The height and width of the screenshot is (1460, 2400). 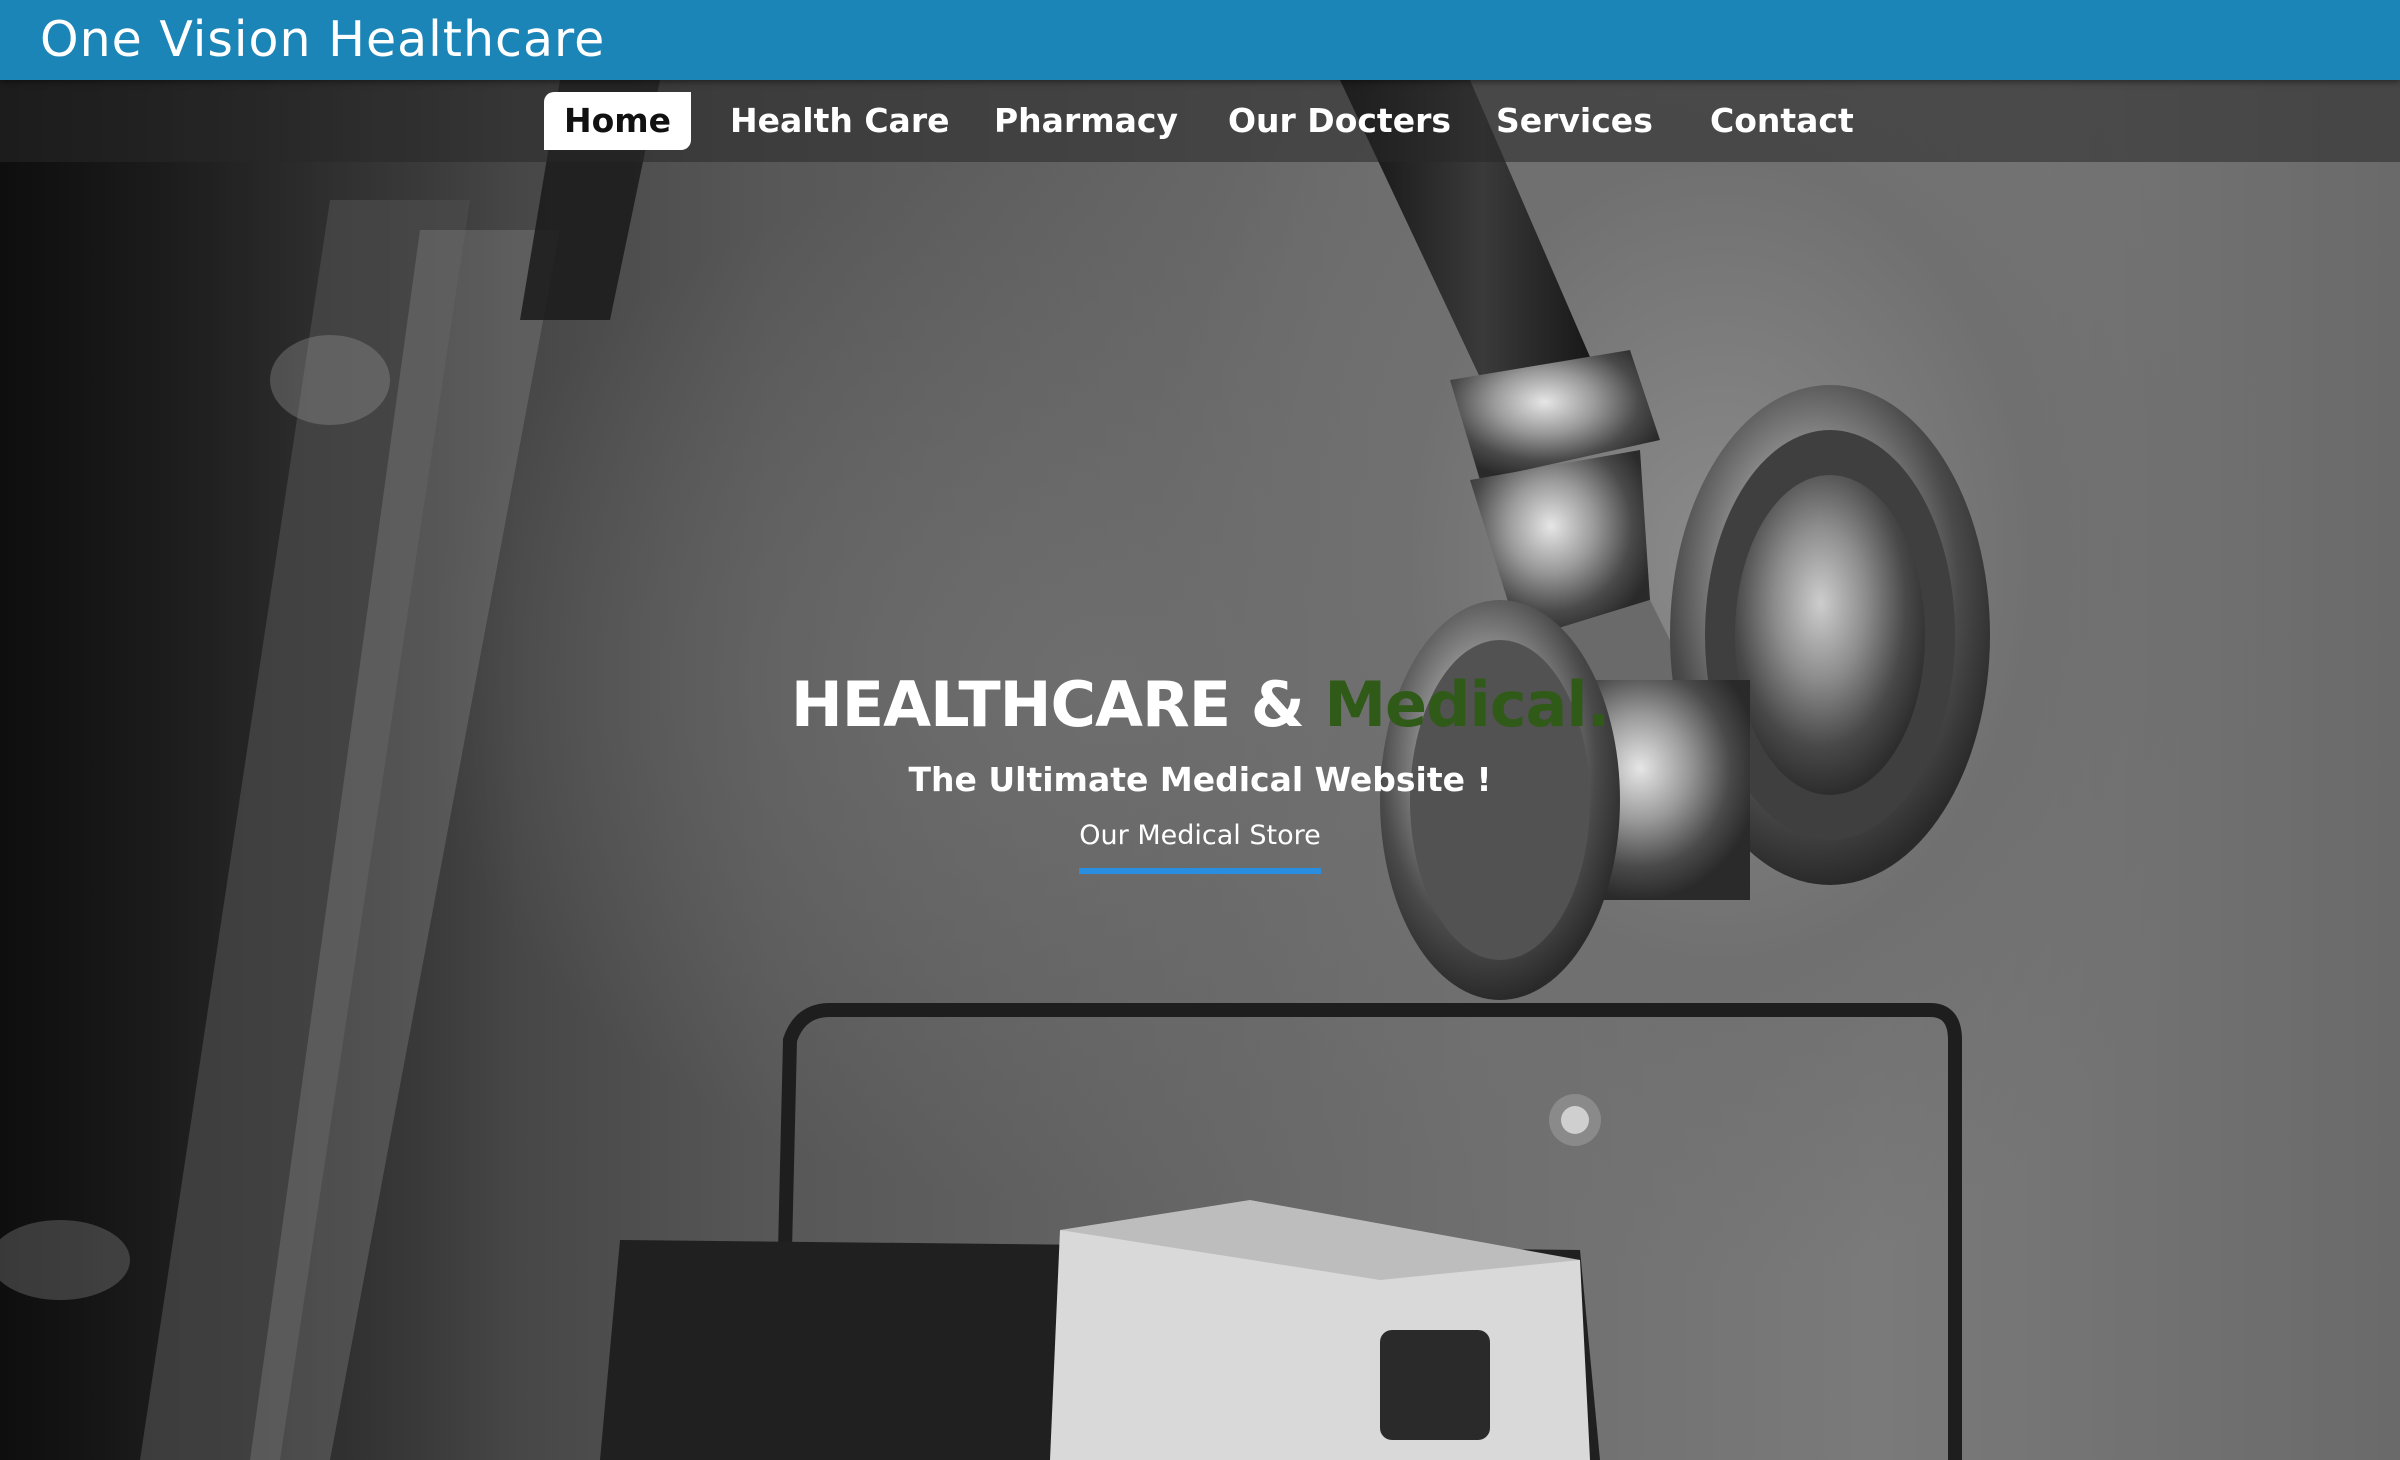 What do you see at coordinates (1200, 779) in the screenshot?
I see `hero-tagline: The Ultimate Medical Website !` at bounding box center [1200, 779].